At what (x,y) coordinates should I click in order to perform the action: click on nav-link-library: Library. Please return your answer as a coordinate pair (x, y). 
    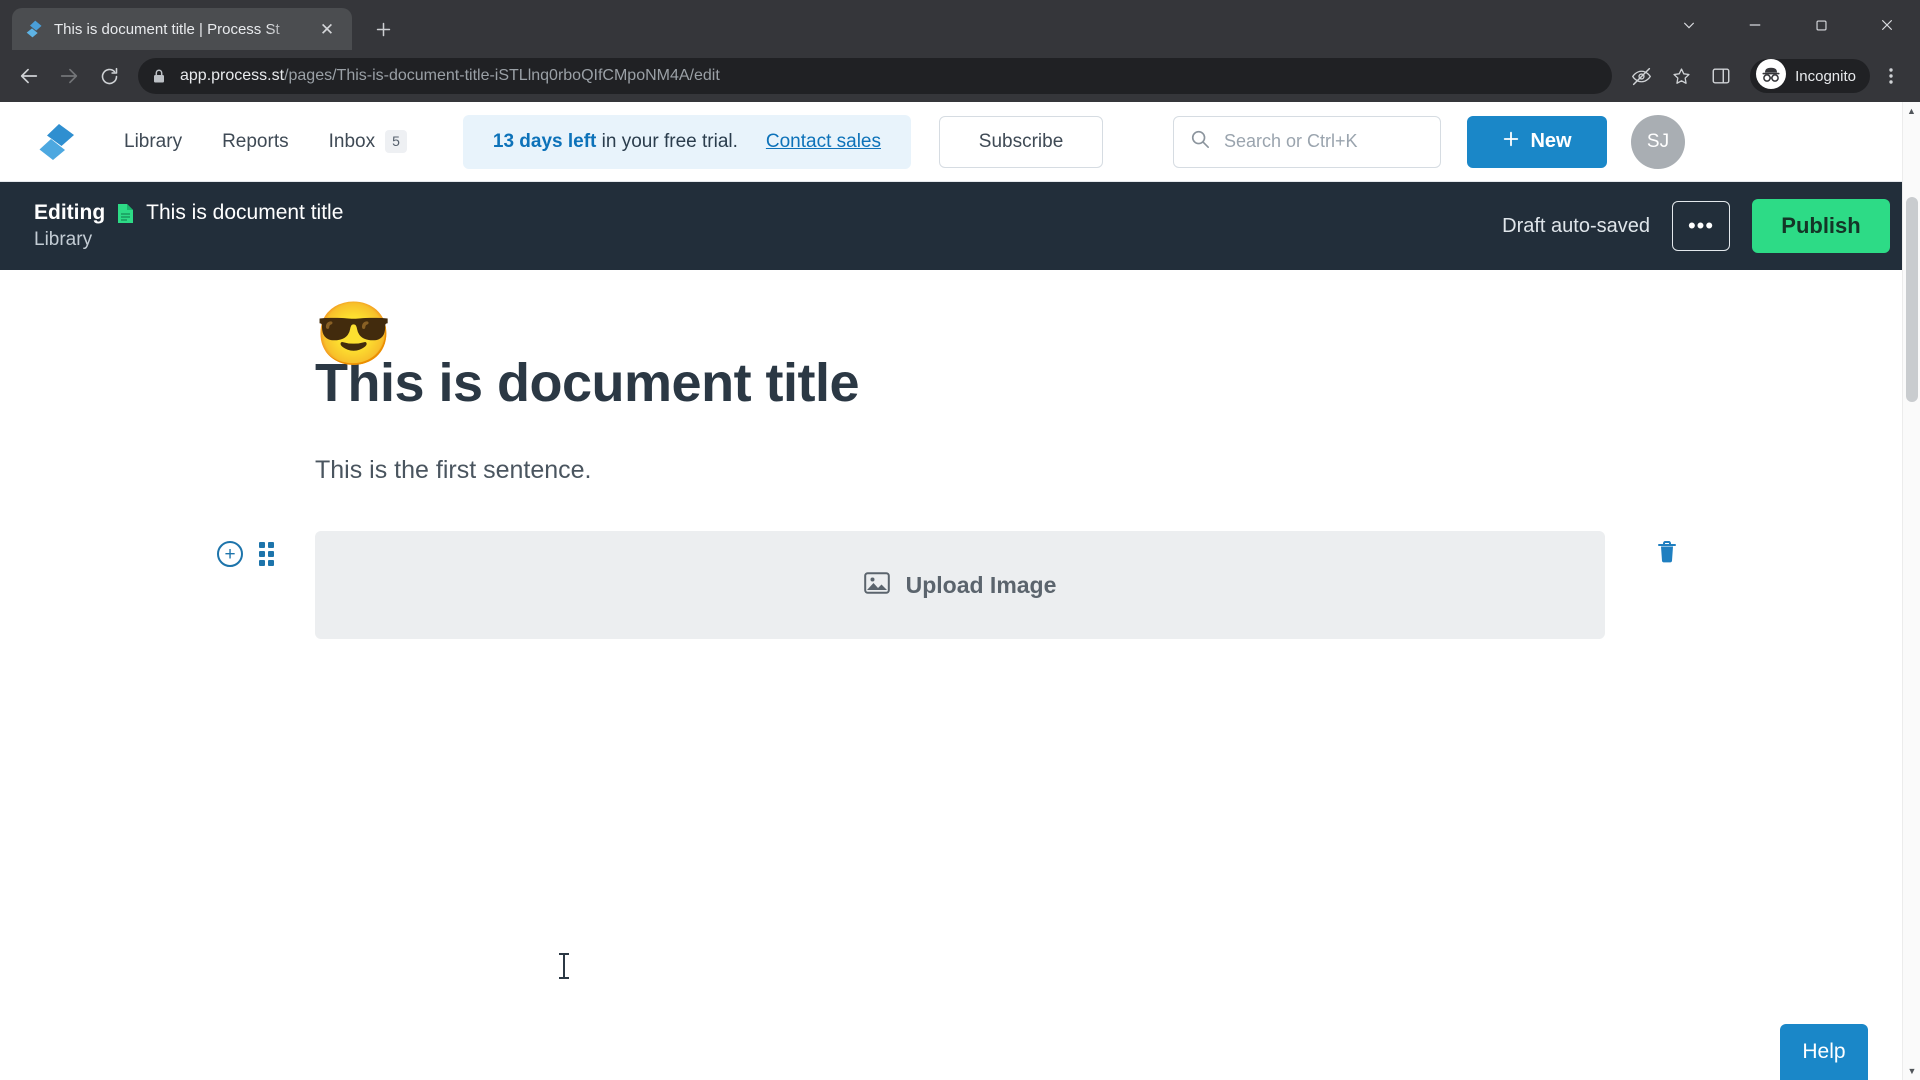
    Looking at the image, I should click on (153, 142).